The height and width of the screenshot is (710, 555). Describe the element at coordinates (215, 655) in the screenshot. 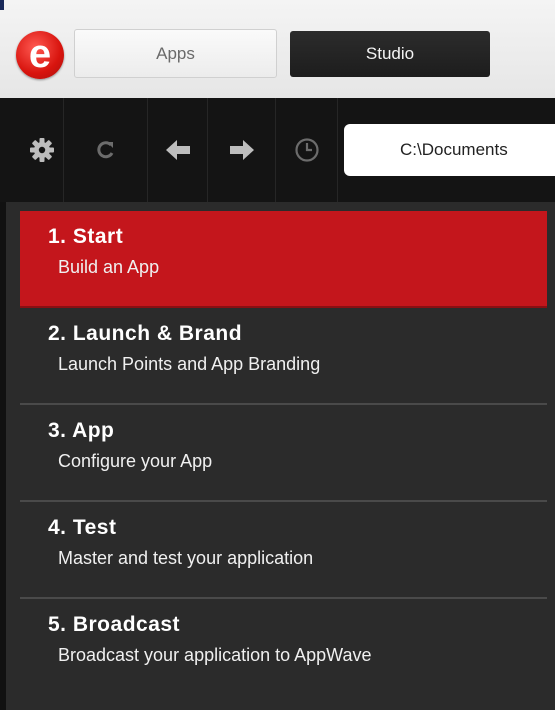

I see `step-subtitle: Broadcast your application to AppWave` at that location.